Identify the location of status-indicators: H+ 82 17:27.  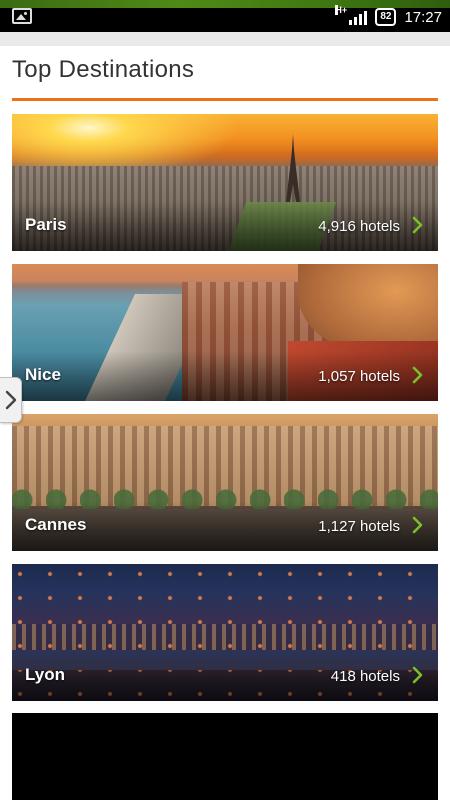
(388, 16).